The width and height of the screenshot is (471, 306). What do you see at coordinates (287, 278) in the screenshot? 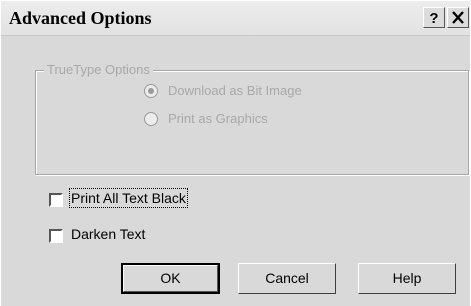
I see `cancel-button: Cancel` at bounding box center [287, 278].